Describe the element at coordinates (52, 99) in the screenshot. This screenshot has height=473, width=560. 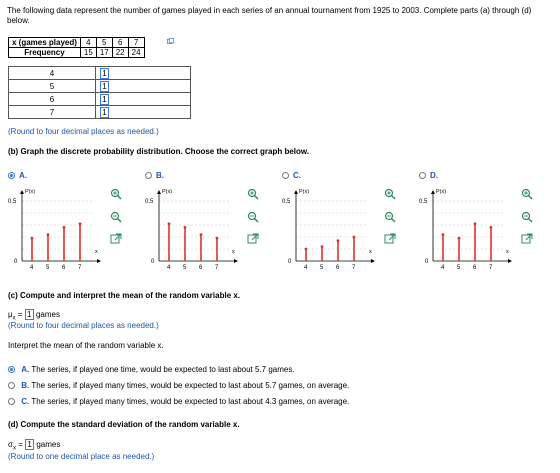
I see `x-cell: 6` at that location.